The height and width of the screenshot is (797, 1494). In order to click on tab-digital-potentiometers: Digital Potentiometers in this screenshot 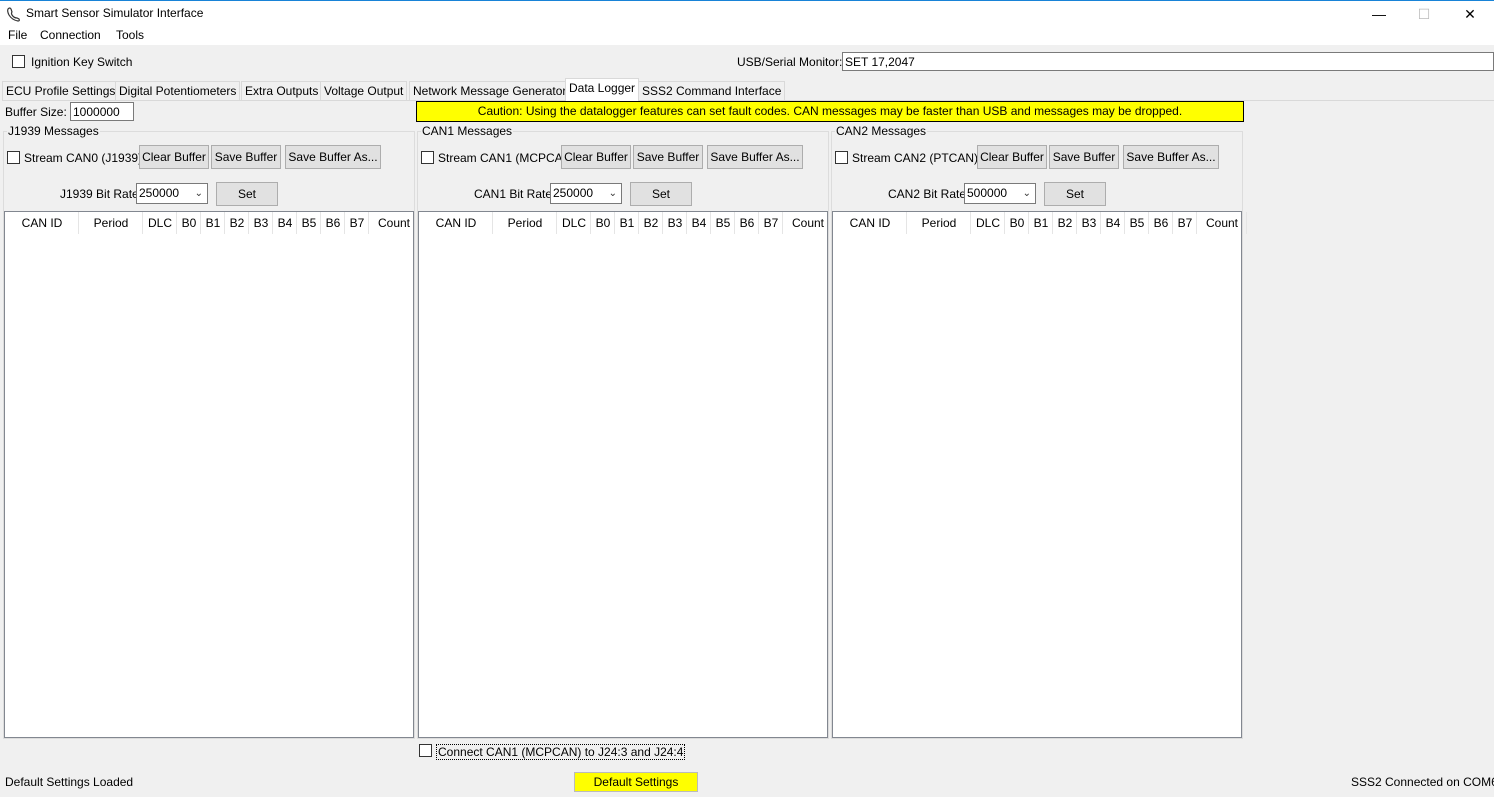, I will do `click(178, 90)`.